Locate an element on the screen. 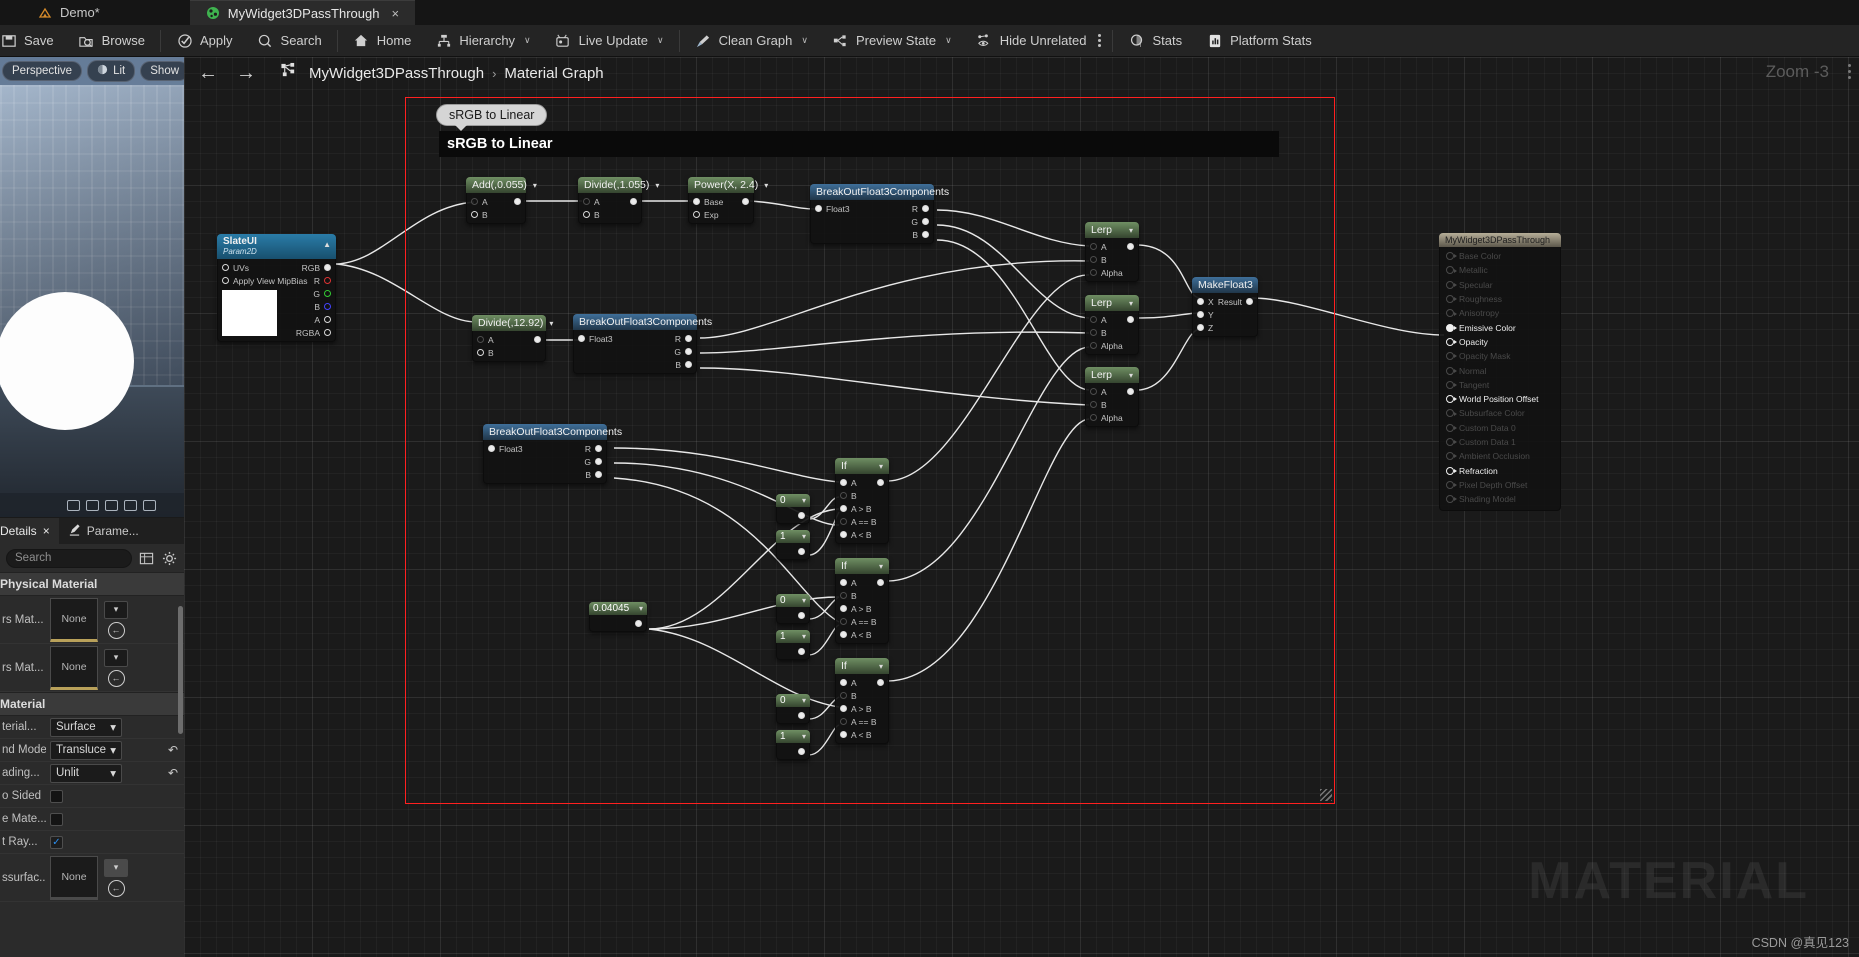  toolbar-apply-button: Apply is located at coordinates (204, 41).